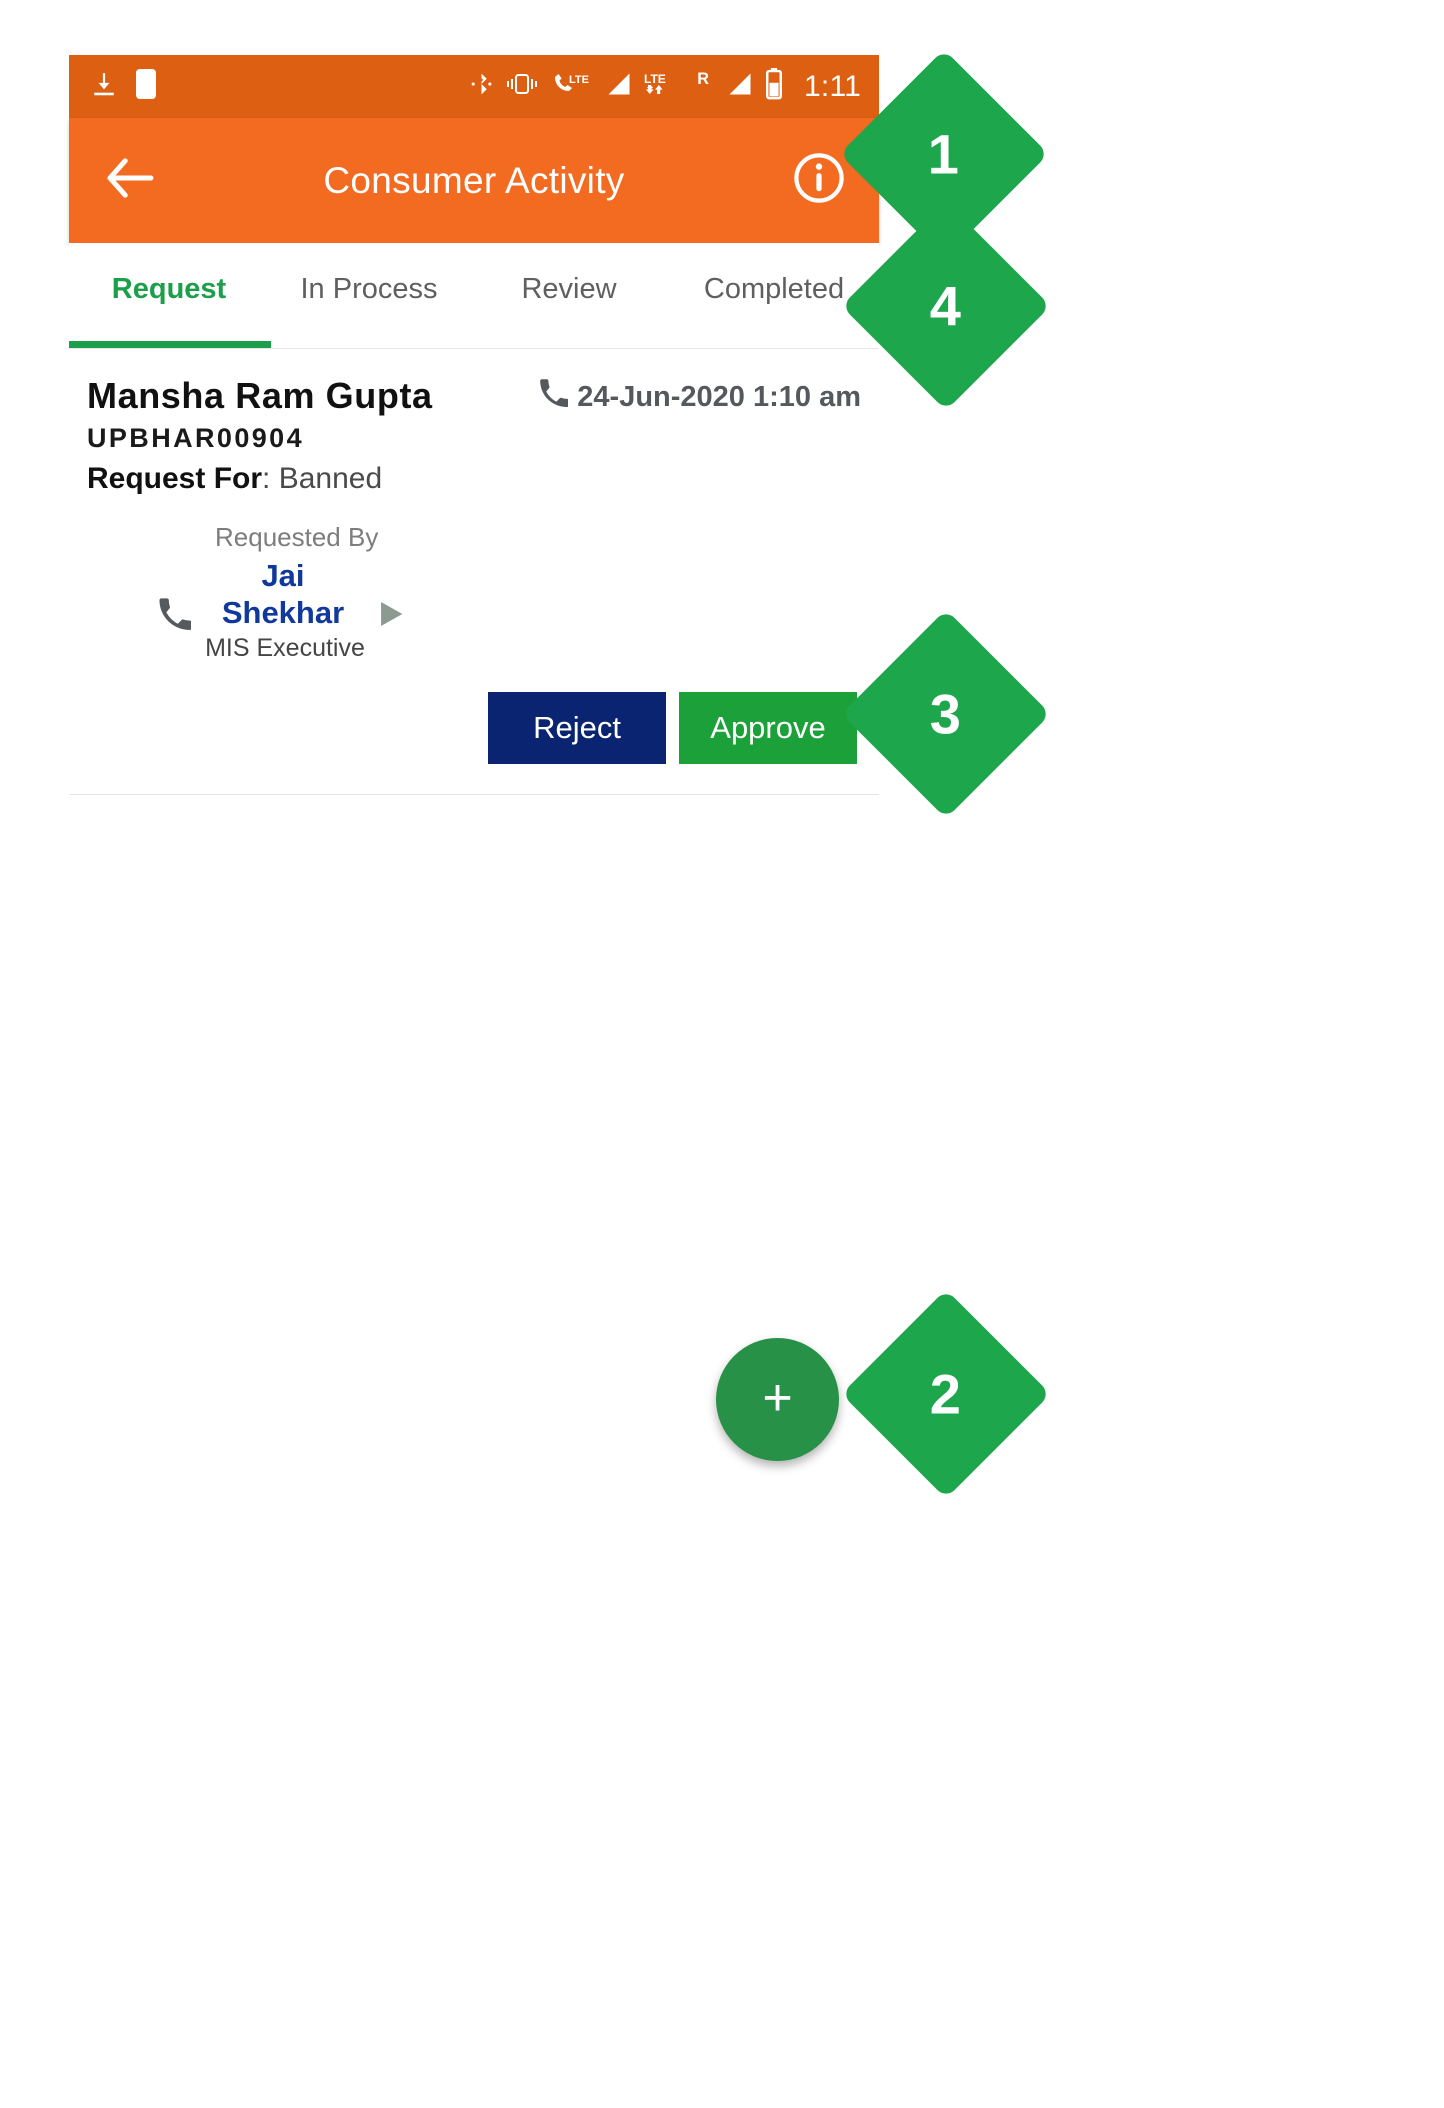  I want to click on tab-completed: Completed, so click(774, 295).